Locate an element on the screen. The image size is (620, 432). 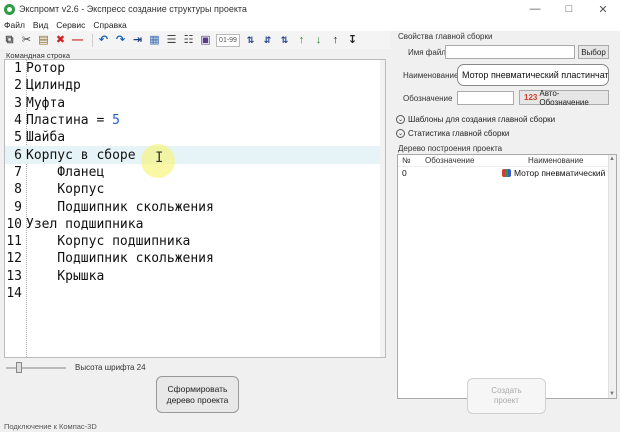
name-input: Мотор пневматический пластинчат is located at coordinates (533, 75).